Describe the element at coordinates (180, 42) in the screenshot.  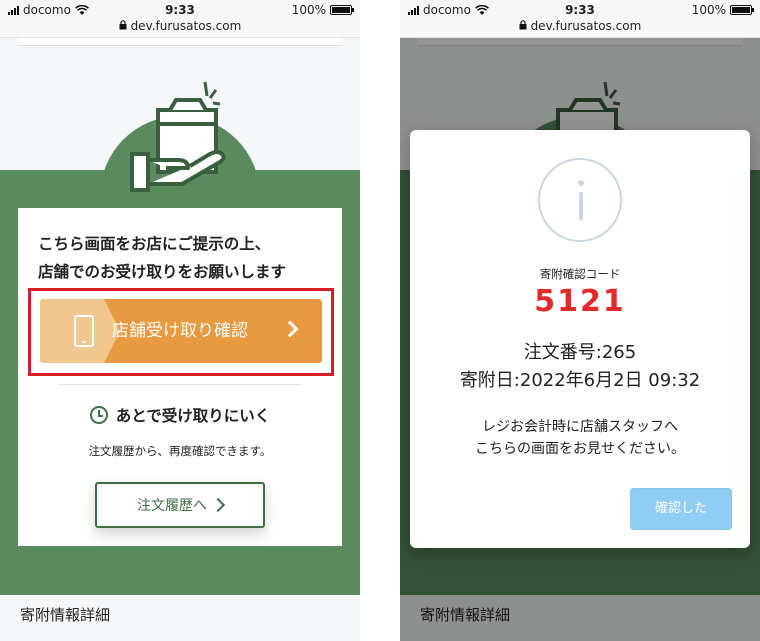
I see `top-card-edge` at that location.